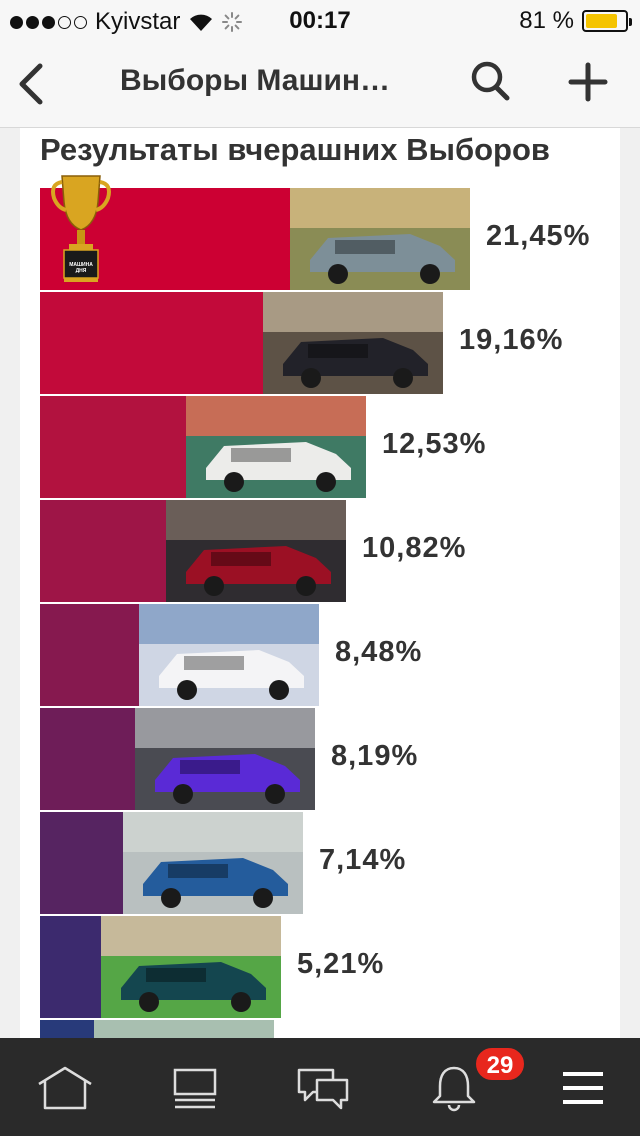 The width and height of the screenshot is (640, 1136). I want to click on result-row: 8,48%, so click(254, 655).